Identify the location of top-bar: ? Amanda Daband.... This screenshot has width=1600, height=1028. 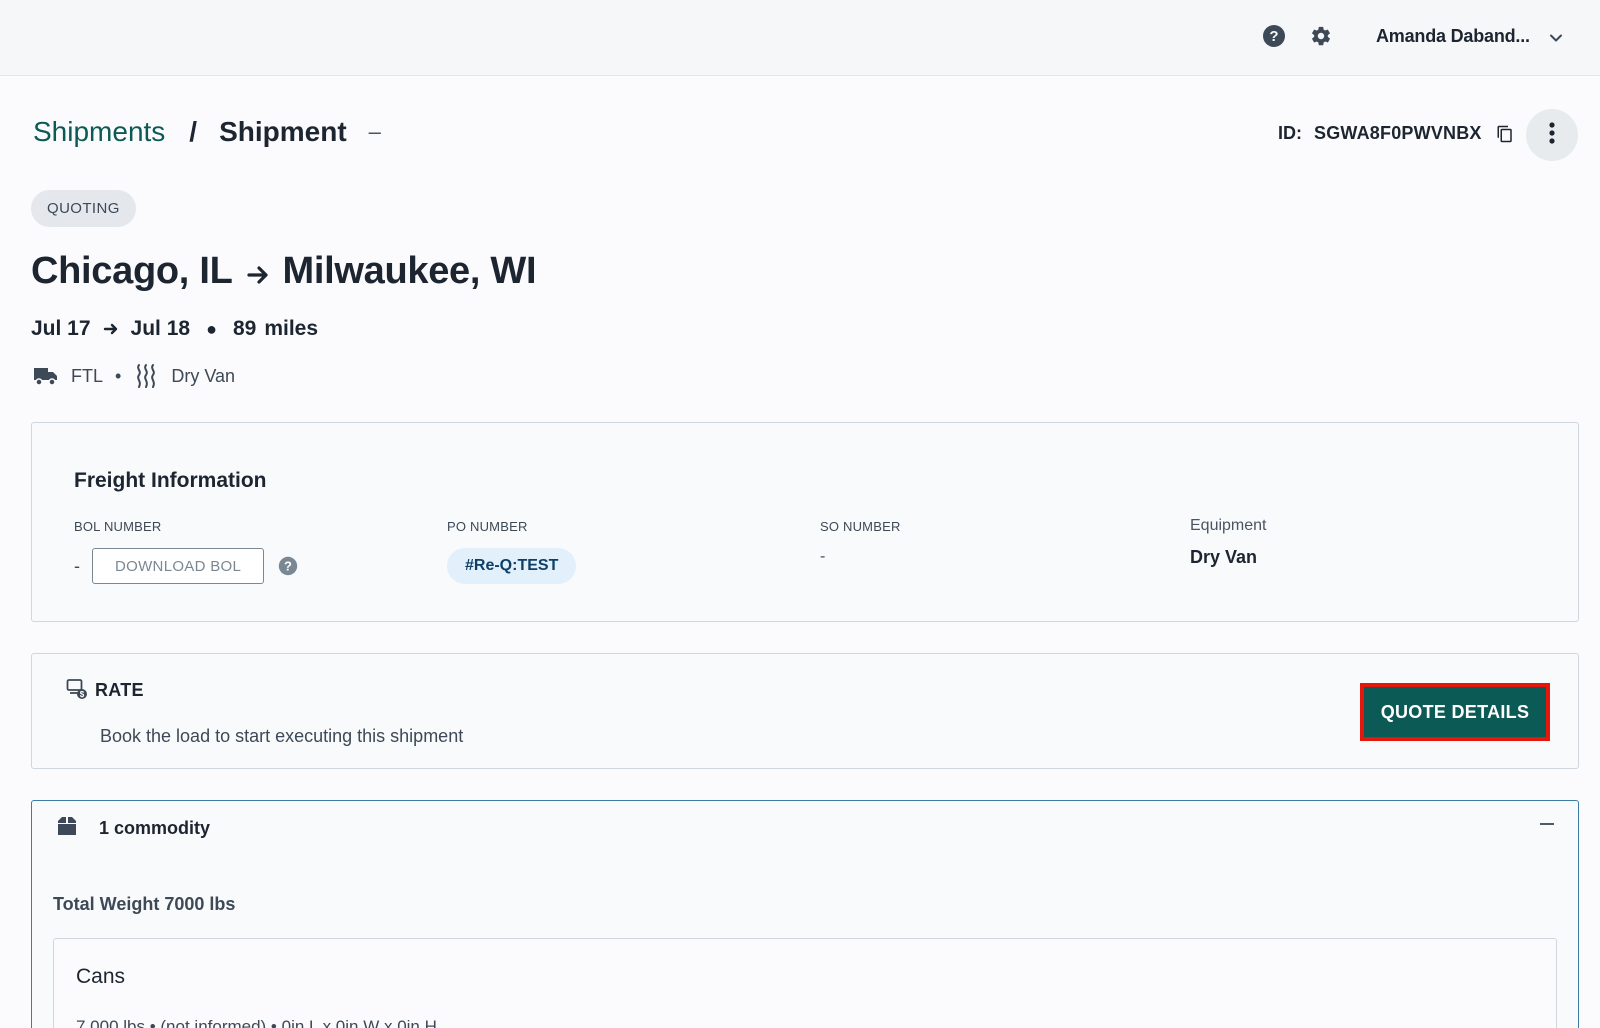
(800, 38).